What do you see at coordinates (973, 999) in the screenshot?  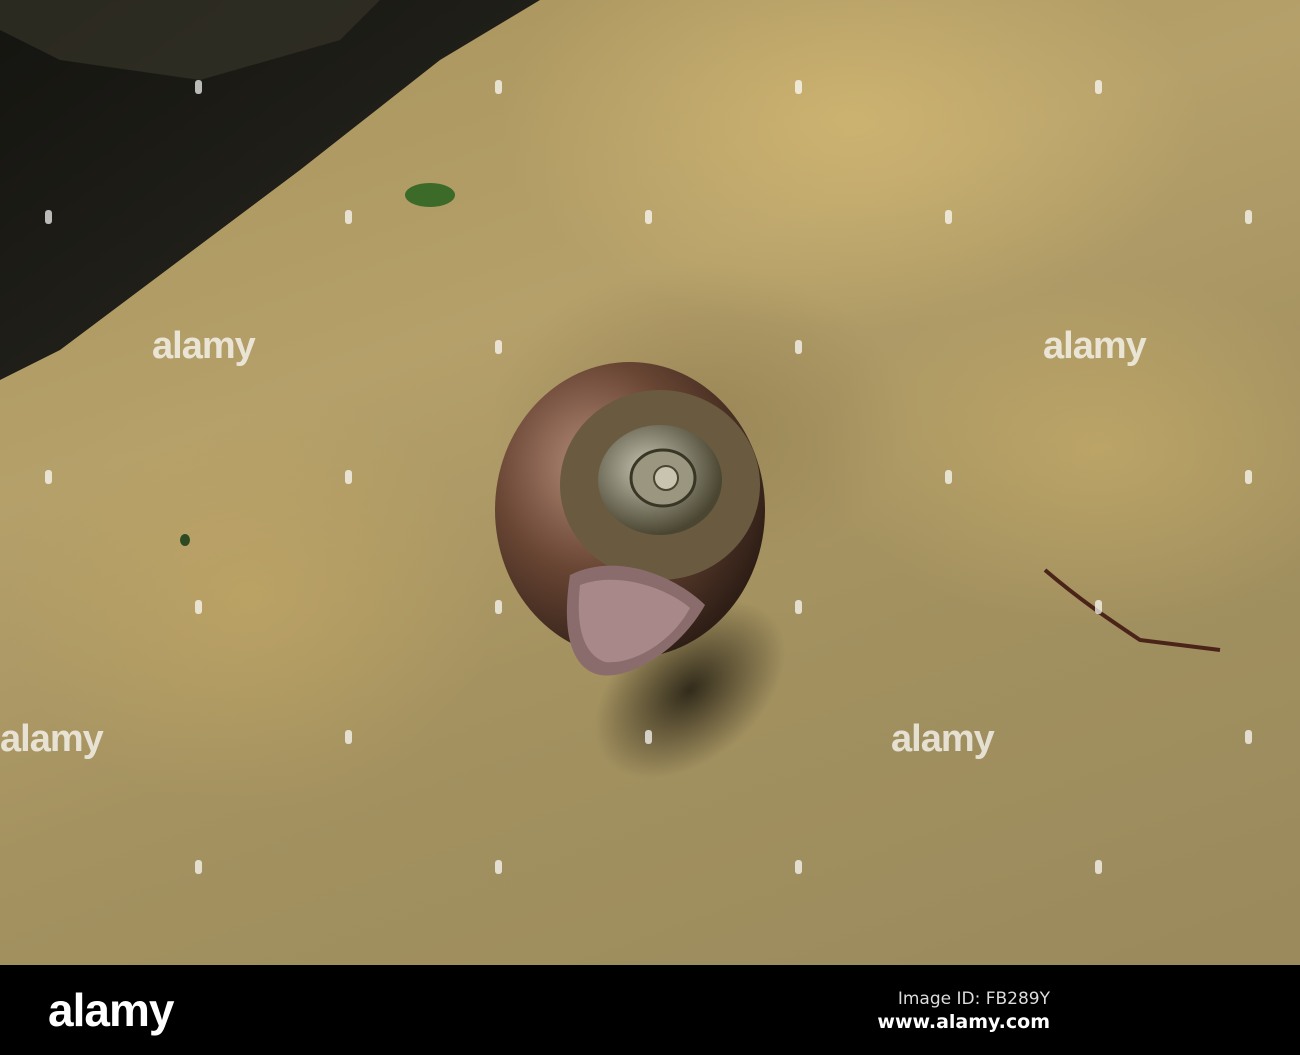 I see `image-id: Image ID: FB289Y` at bounding box center [973, 999].